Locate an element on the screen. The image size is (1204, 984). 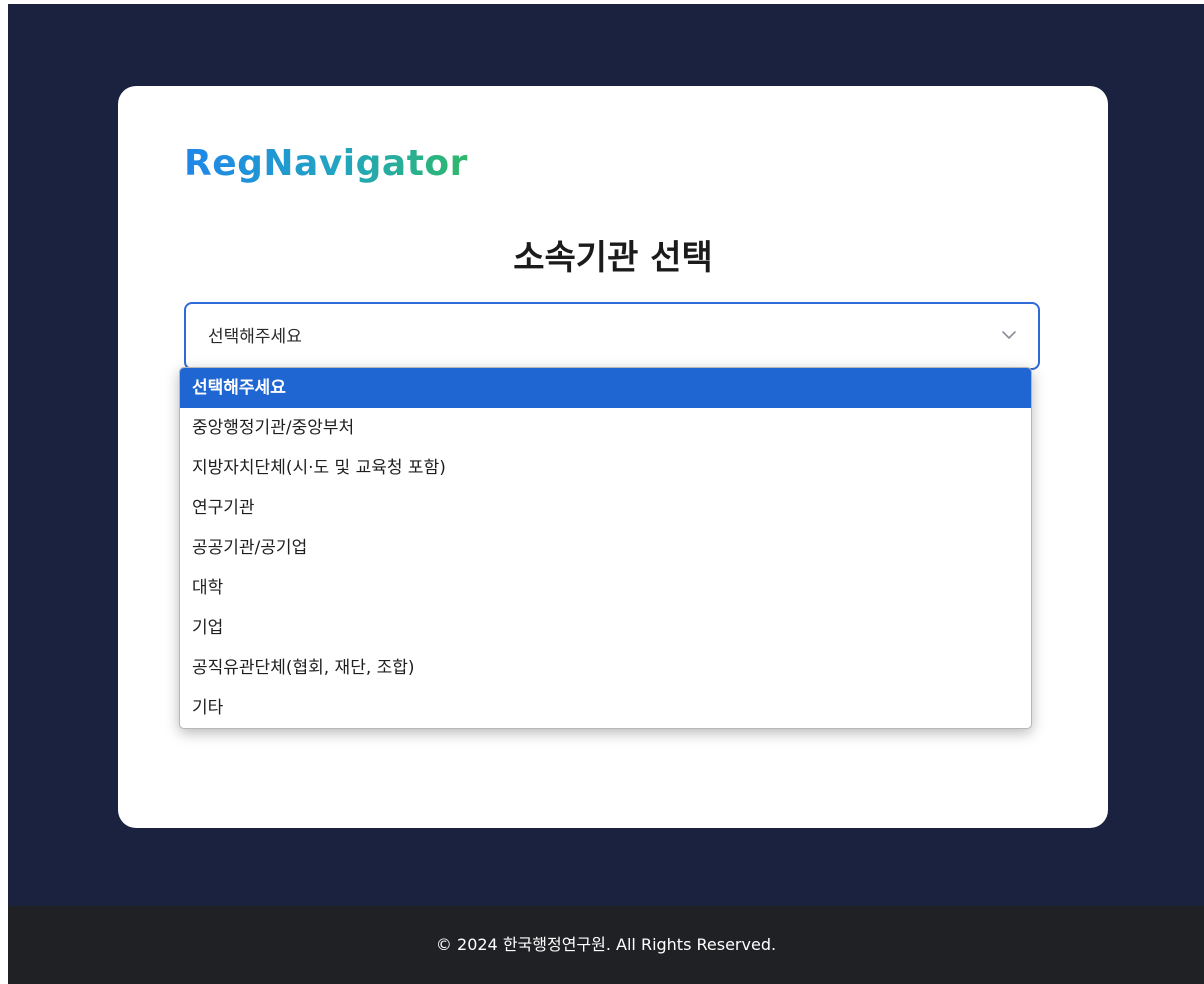
page-title: 소속기관 선택 is located at coordinates (613, 258).